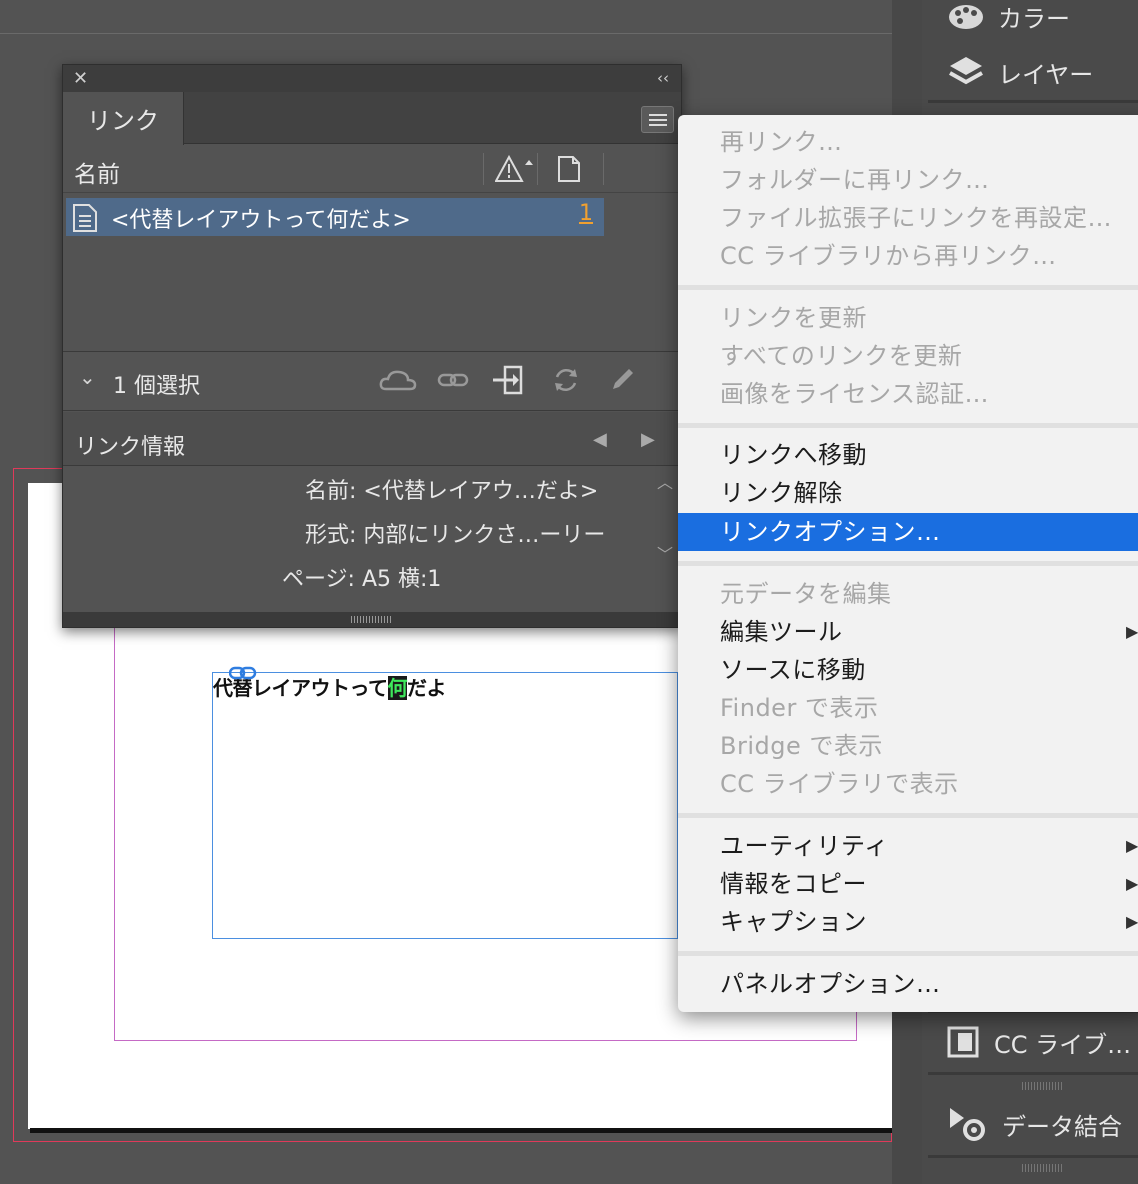  I want to click on link-name: <代替レイアウトって何だよ>, so click(261, 220).